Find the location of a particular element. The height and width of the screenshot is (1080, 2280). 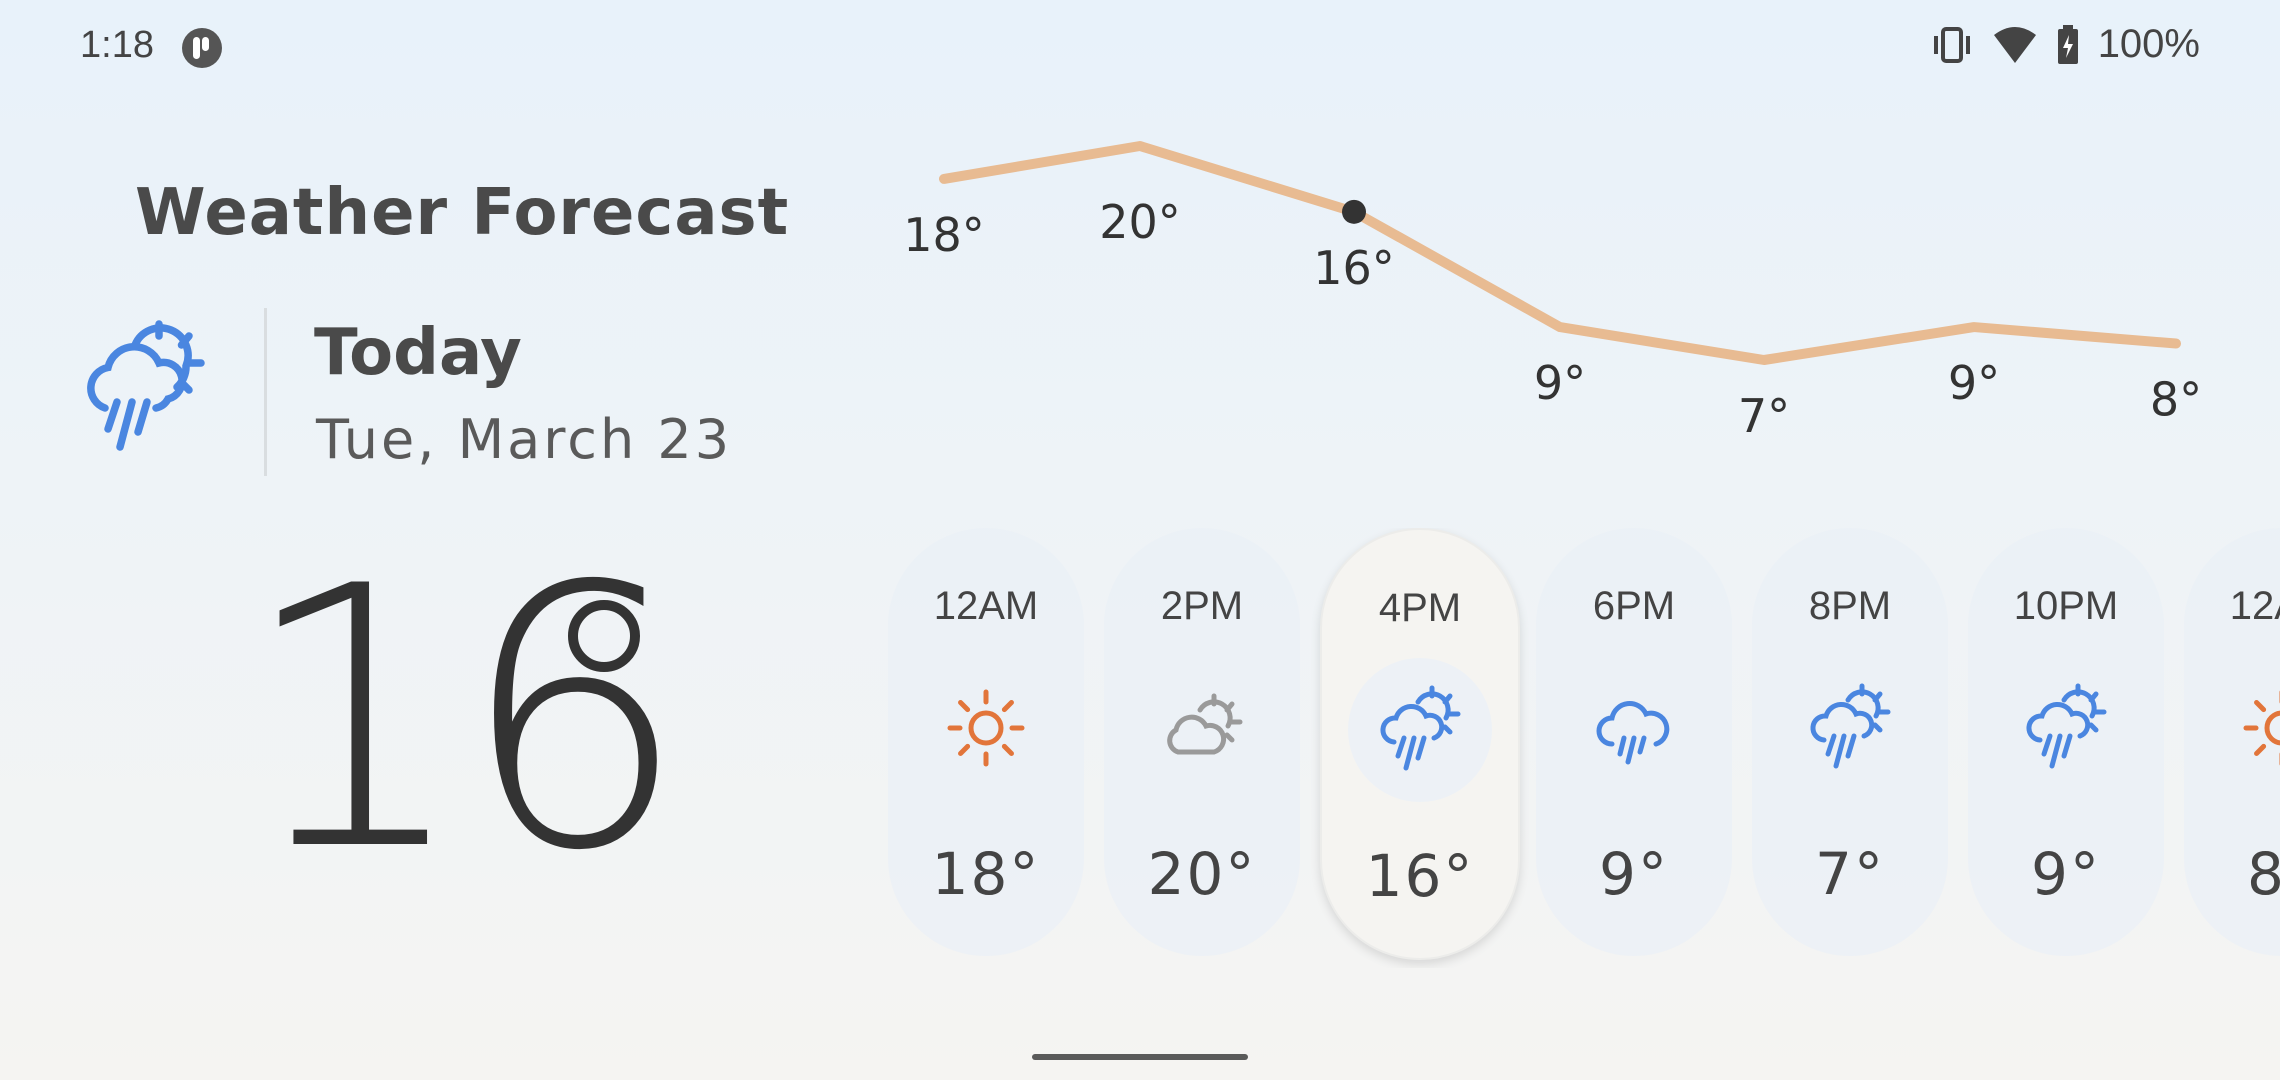

app-notification-icon is located at coordinates (202, 48).